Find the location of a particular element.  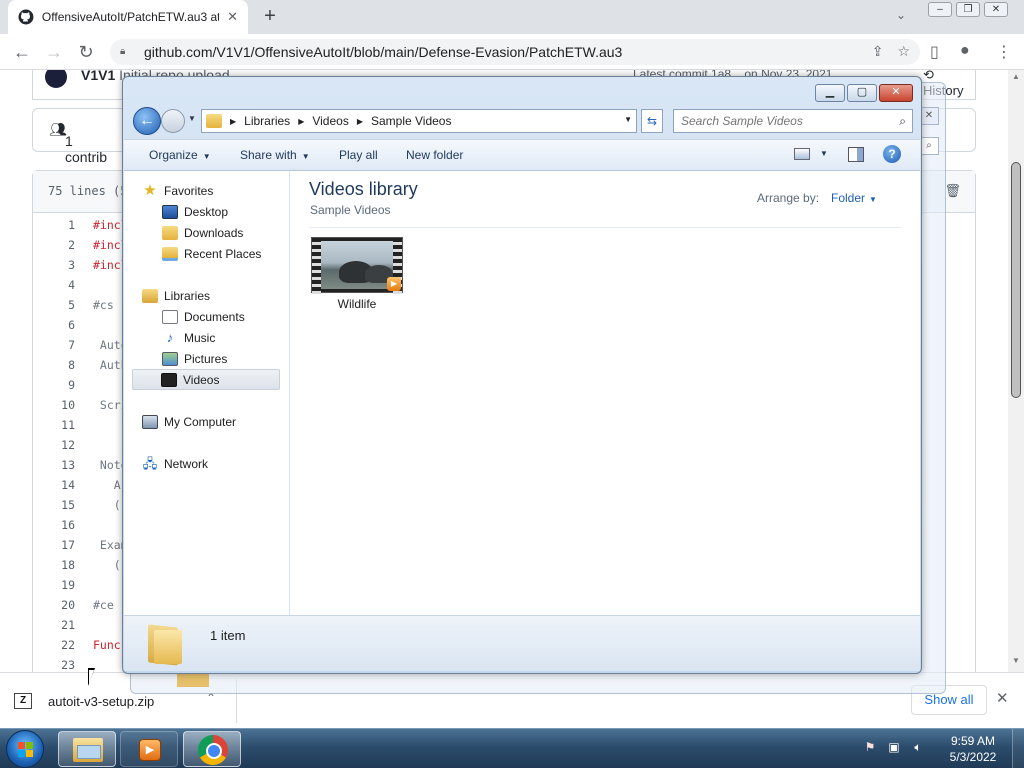

forward-button: → is located at coordinates (54, 52).